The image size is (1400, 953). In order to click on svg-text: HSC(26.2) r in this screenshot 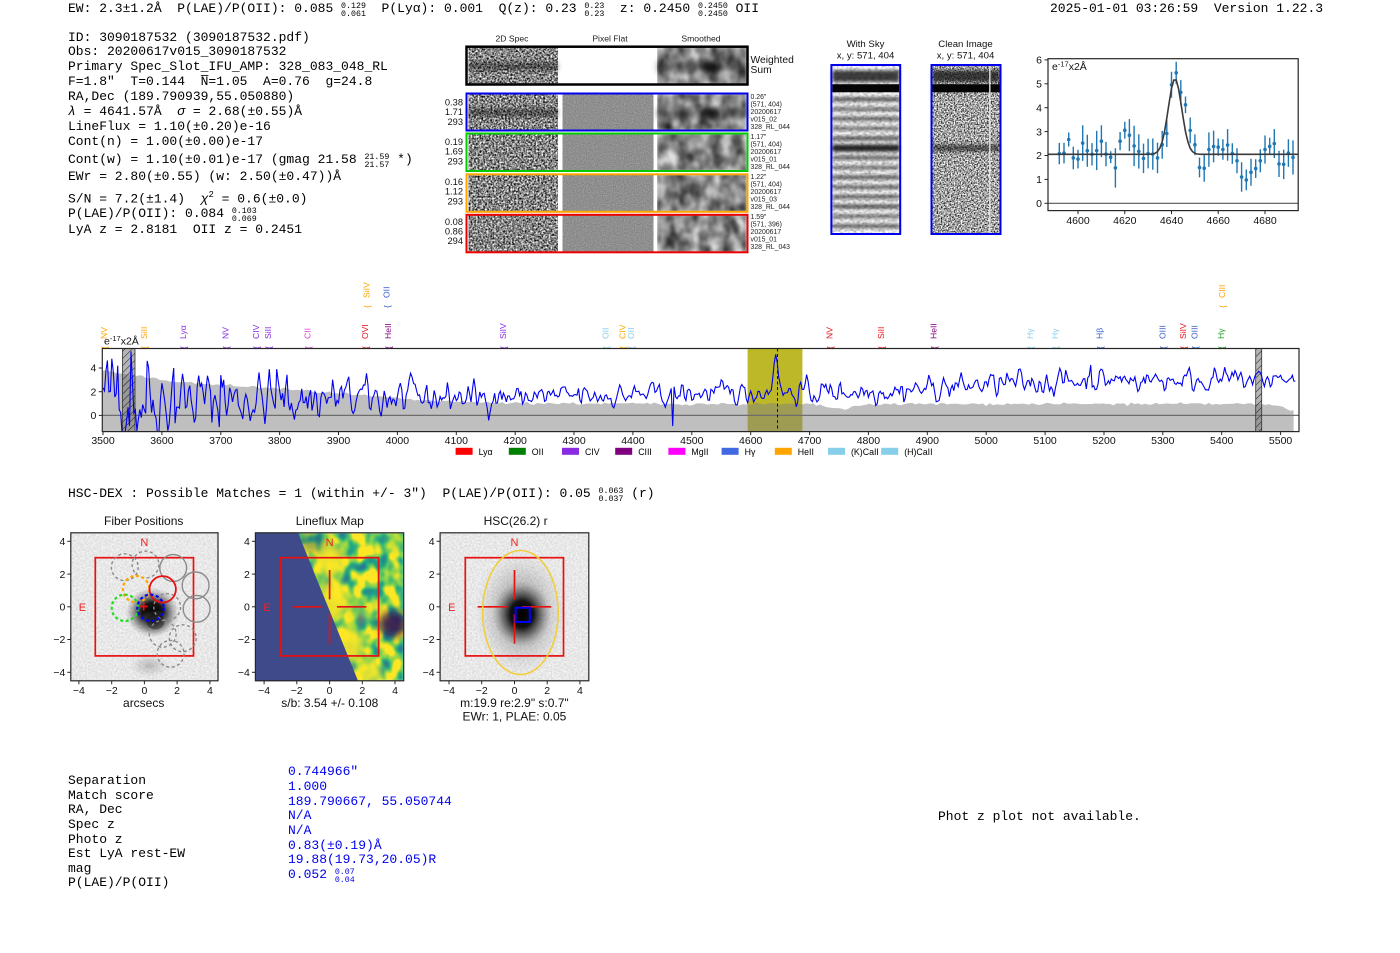, I will do `click(516, 521)`.